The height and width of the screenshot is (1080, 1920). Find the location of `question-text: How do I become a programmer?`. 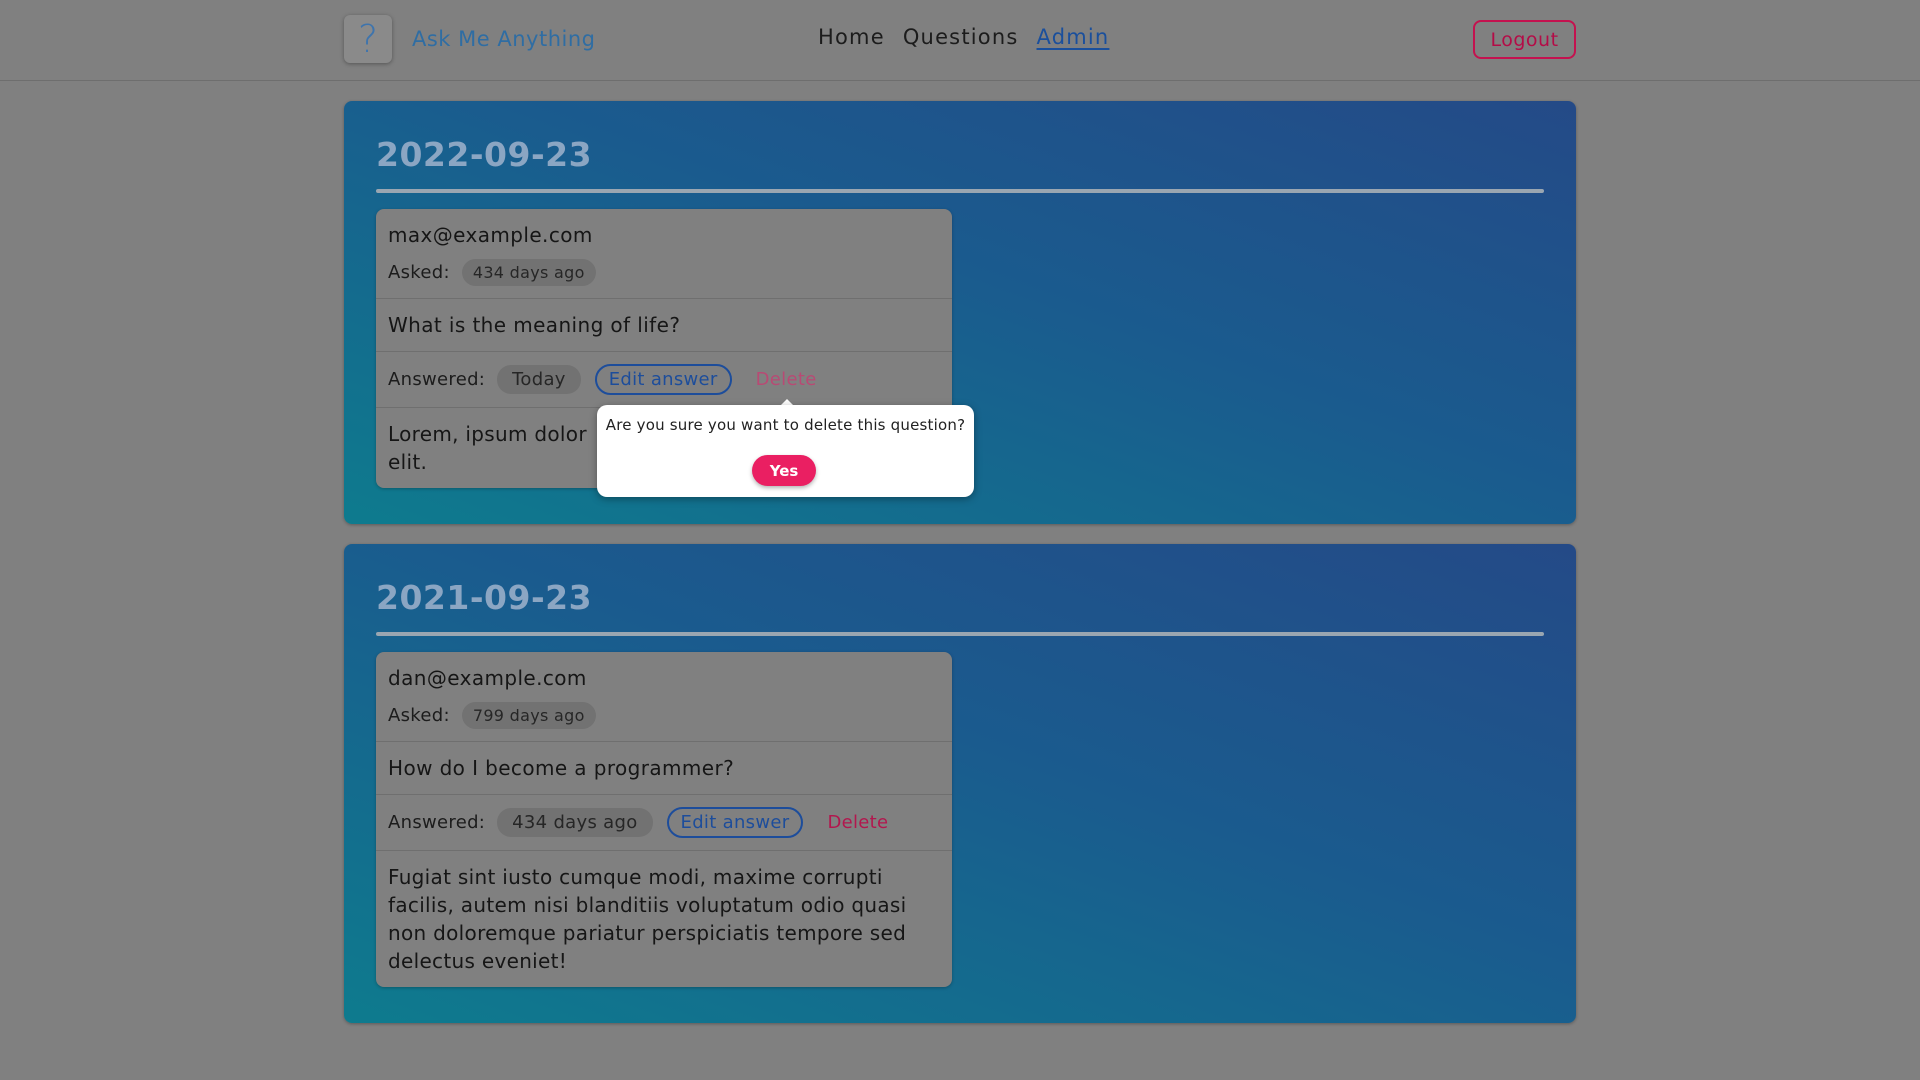

question-text: How do I become a programmer? is located at coordinates (561, 768).